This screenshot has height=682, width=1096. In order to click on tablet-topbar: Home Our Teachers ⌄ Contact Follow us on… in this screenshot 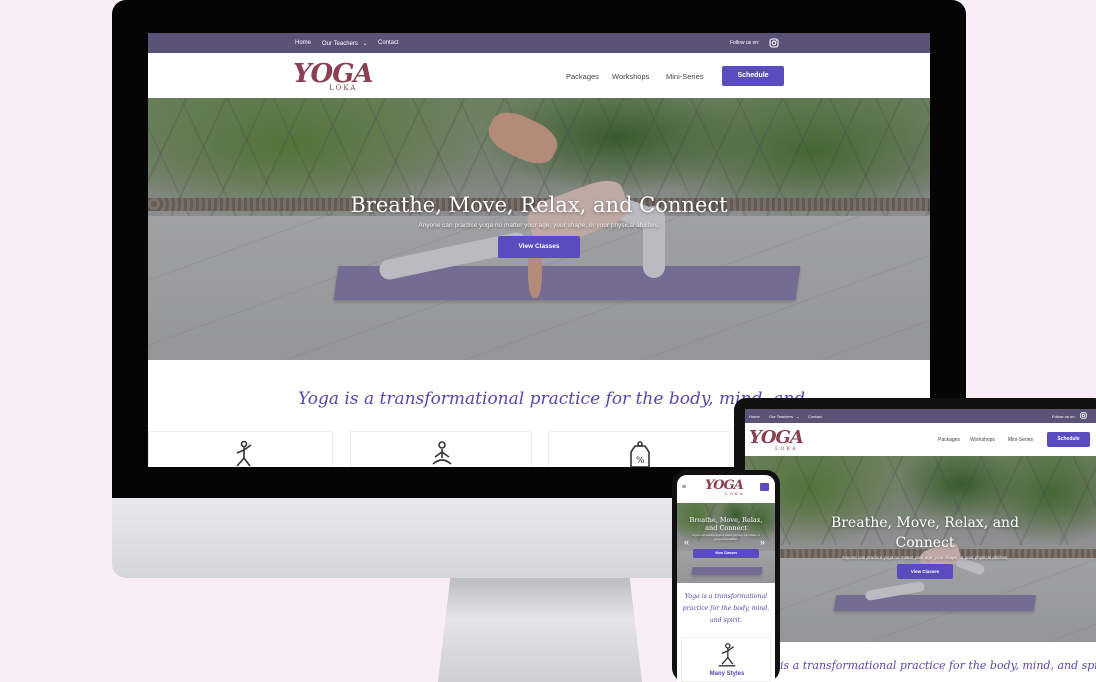, I will do `click(920, 416)`.